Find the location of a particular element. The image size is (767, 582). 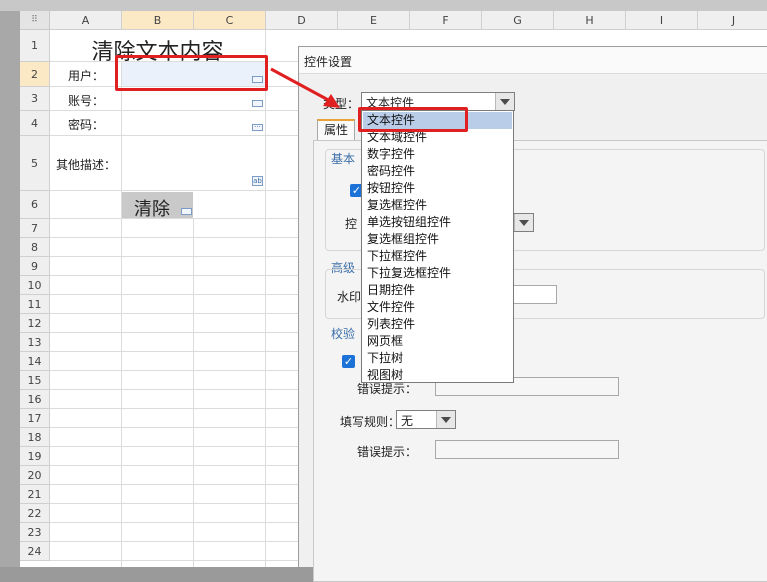

column-header-e: E is located at coordinates (374, 20).